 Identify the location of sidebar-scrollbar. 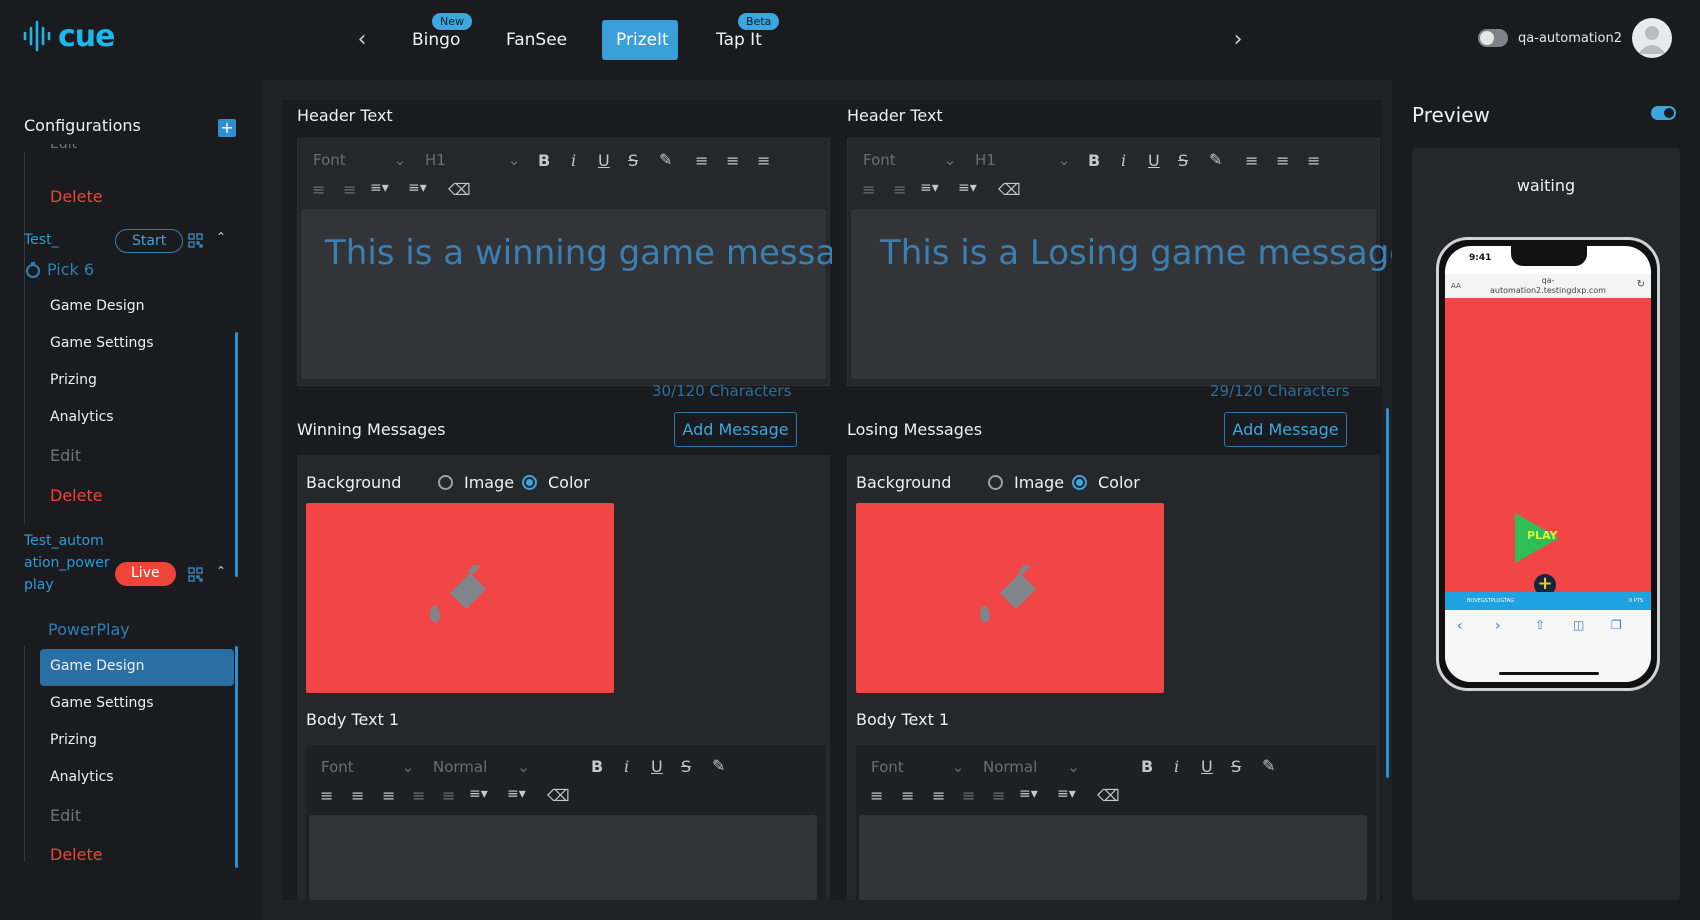
(236, 757).